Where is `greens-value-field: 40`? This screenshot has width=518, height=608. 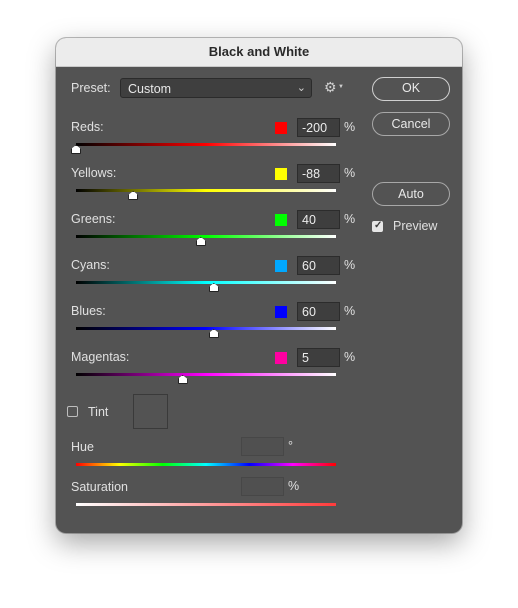
greens-value-field: 40 is located at coordinates (318, 219).